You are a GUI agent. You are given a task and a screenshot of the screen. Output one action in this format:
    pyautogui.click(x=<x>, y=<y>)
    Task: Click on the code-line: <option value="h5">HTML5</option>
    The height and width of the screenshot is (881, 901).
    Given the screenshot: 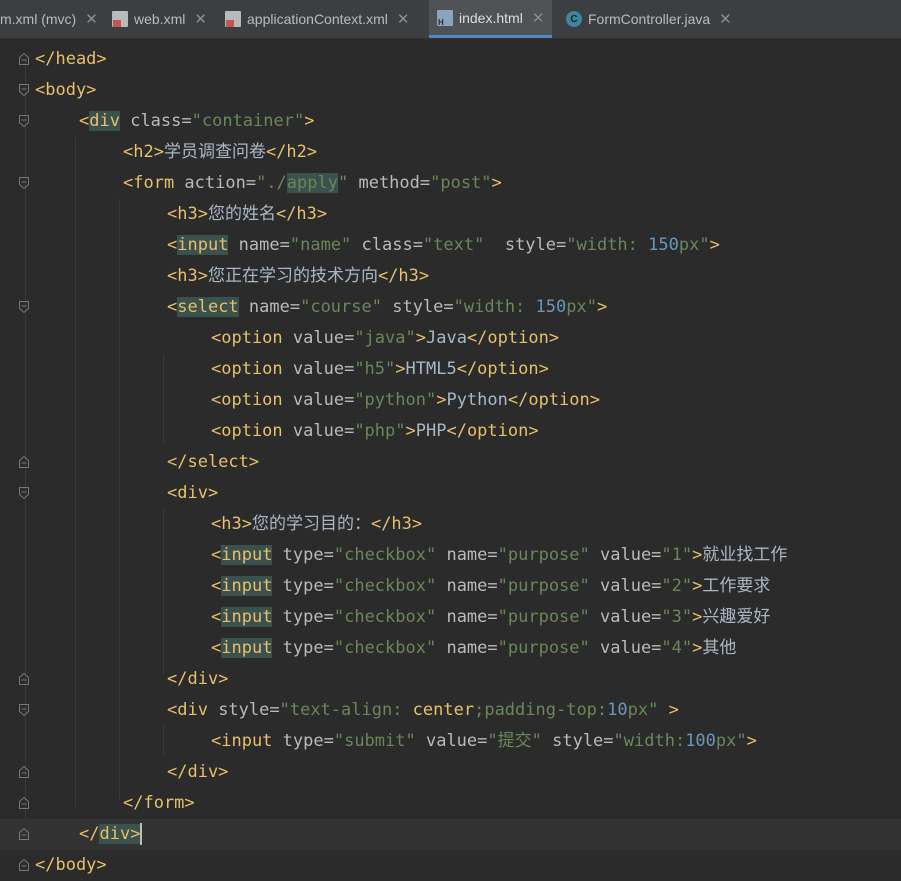 What is the action you would take?
    pyautogui.click(x=450, y=369)
    